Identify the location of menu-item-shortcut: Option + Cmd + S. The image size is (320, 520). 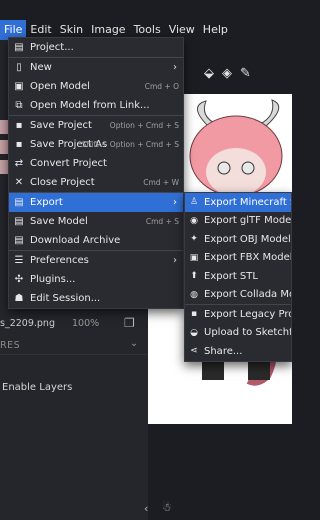
(144, 125).